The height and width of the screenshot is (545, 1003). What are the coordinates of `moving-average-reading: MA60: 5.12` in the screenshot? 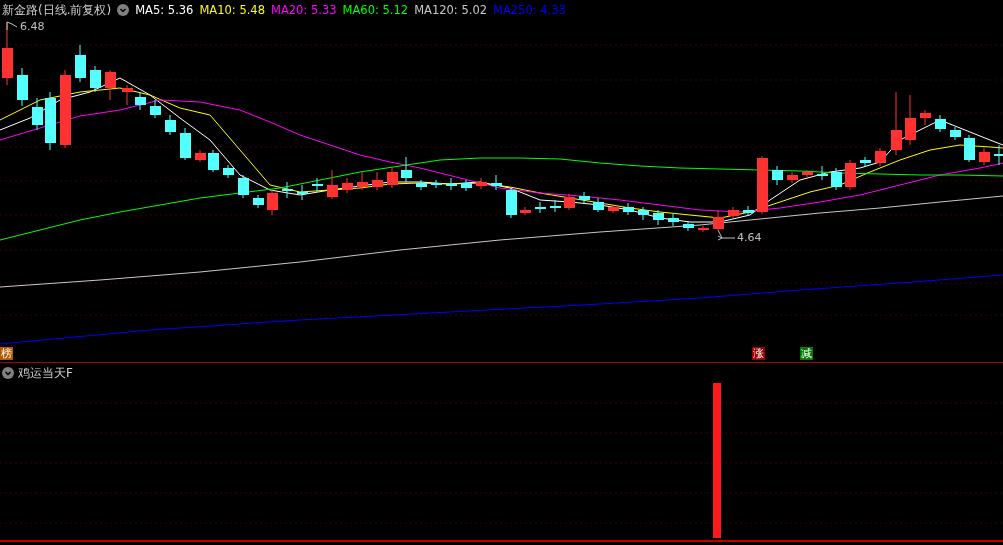 It's located at (375, 10).